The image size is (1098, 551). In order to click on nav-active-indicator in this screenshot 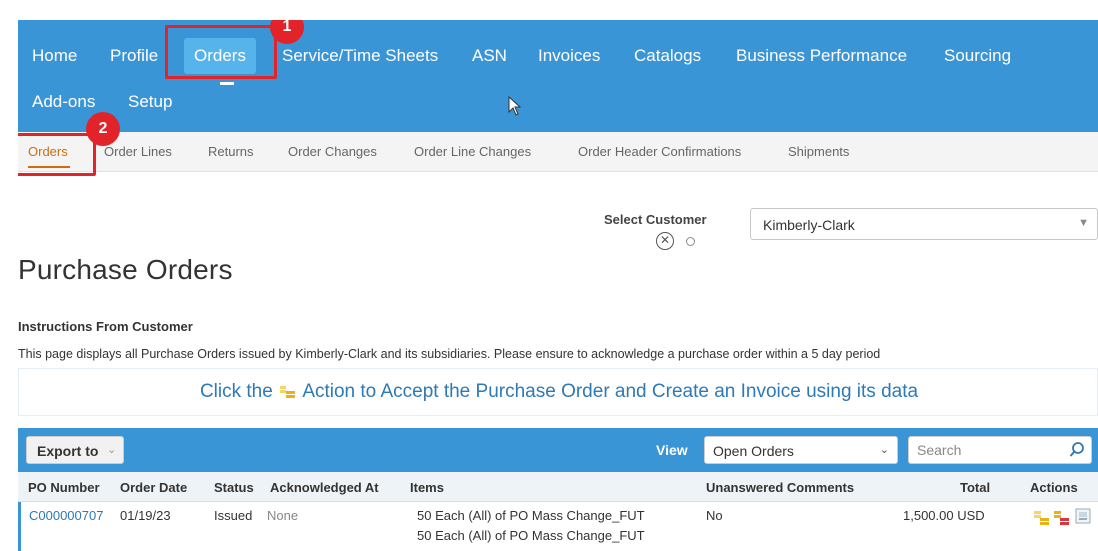, I will do `click(227, 83)`.